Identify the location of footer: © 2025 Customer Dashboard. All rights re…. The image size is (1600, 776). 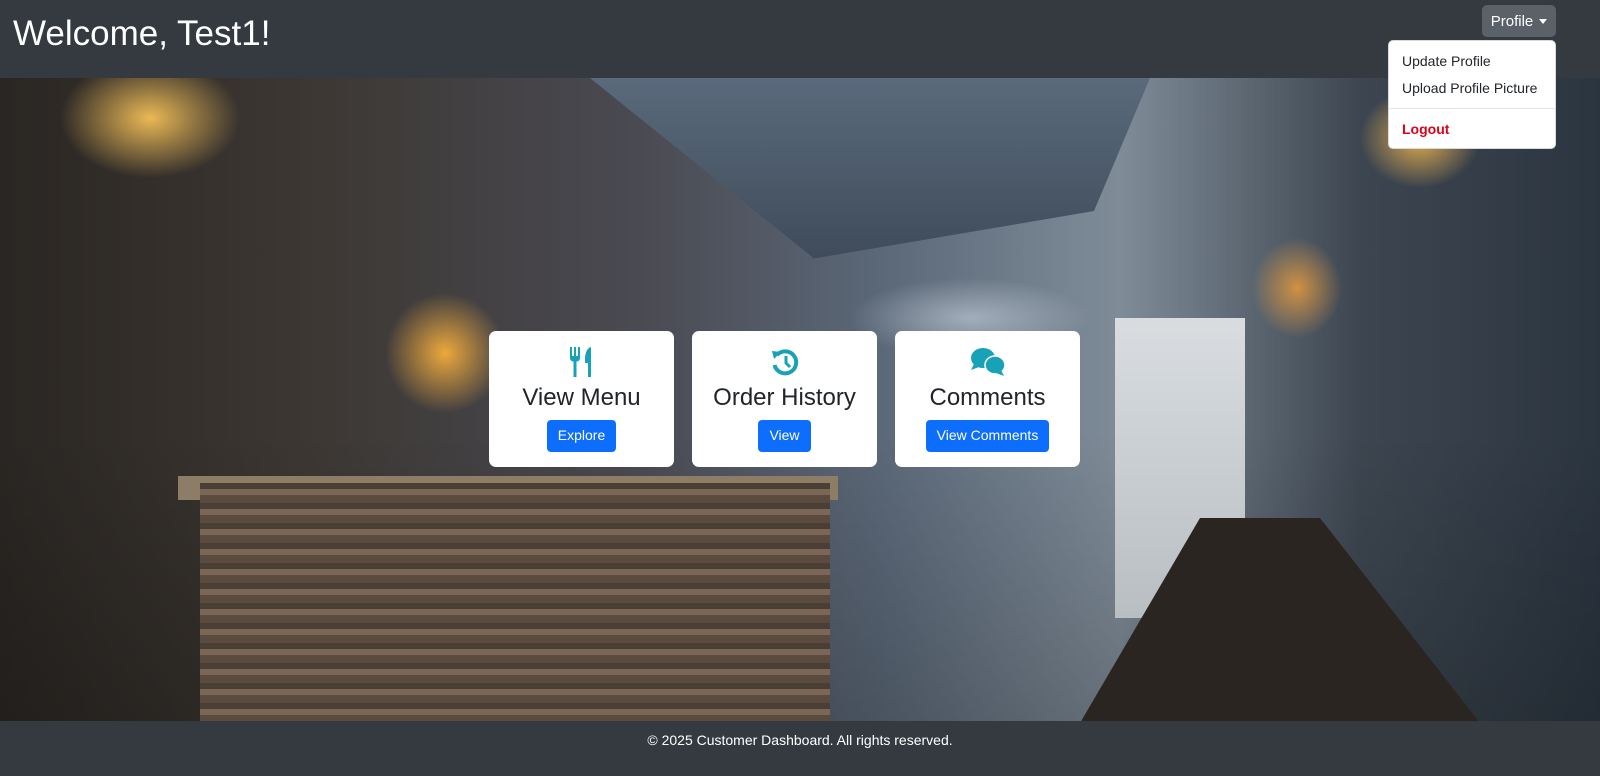
(800, 748).